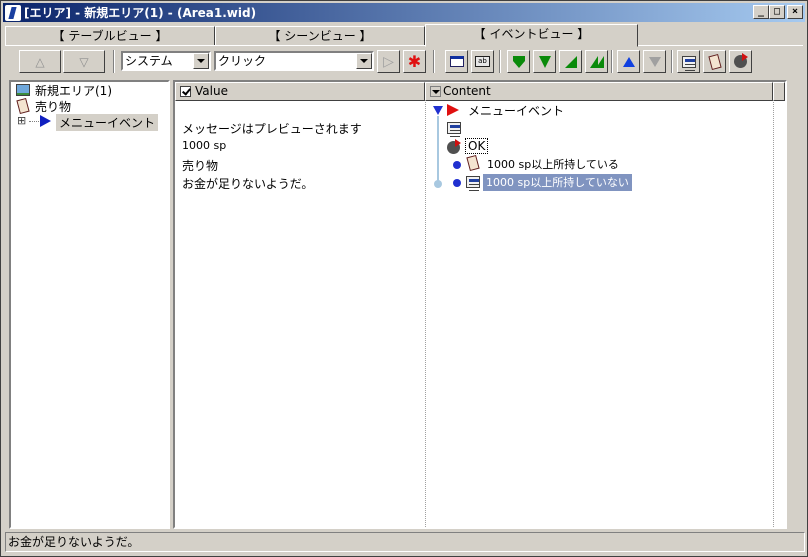 The height and width of the screenshot is (557, 808). I want to click on card-button, so click(714, 61).